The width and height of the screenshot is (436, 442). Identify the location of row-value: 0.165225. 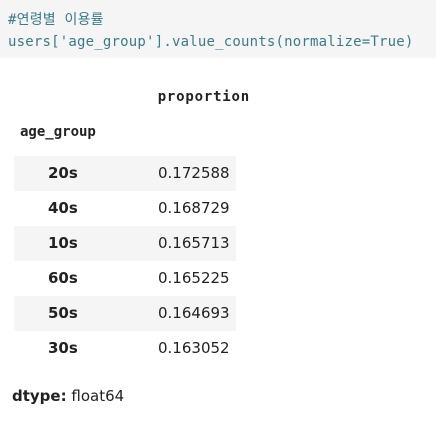
(194, 278).